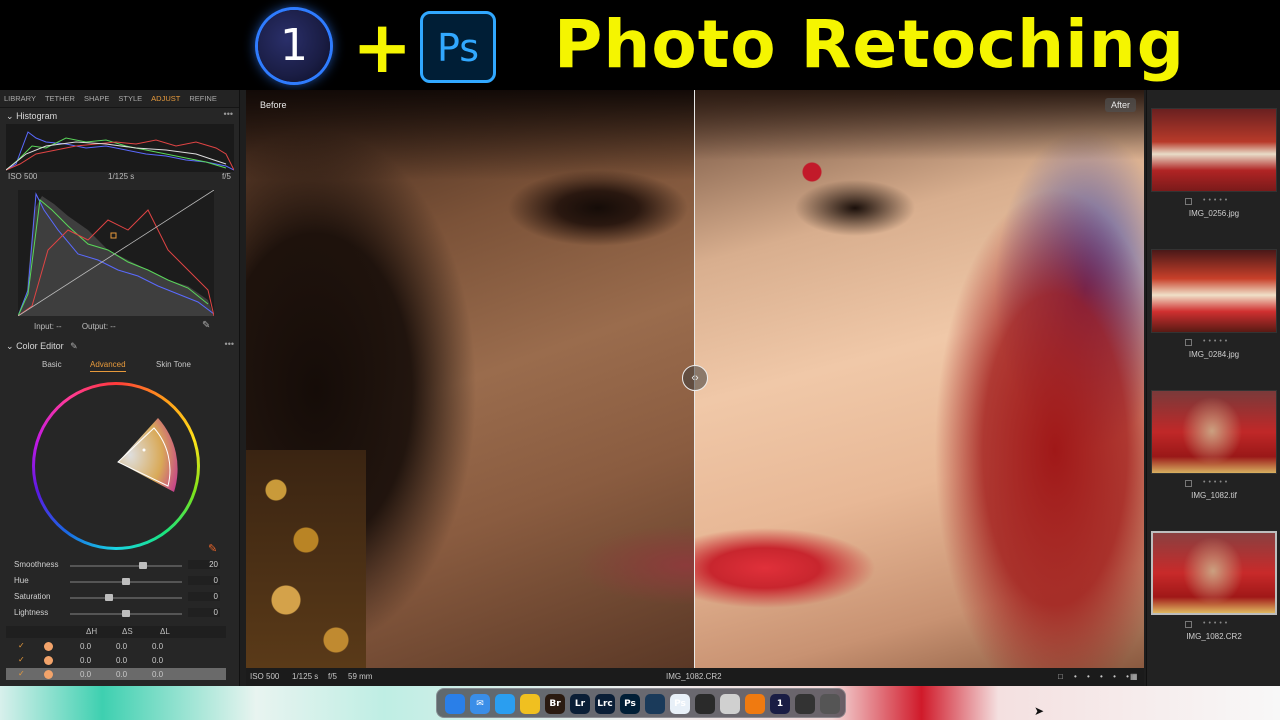  I want to click on saturation-value: 0, so click(204, 596).